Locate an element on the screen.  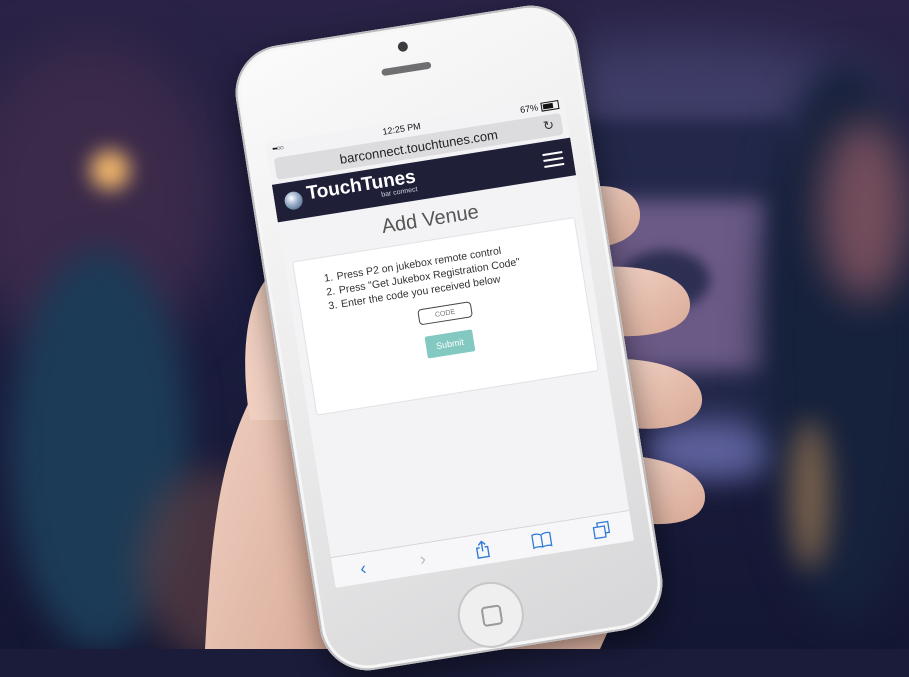
hamburger-menu-icon is located at coordinates (553, 159).